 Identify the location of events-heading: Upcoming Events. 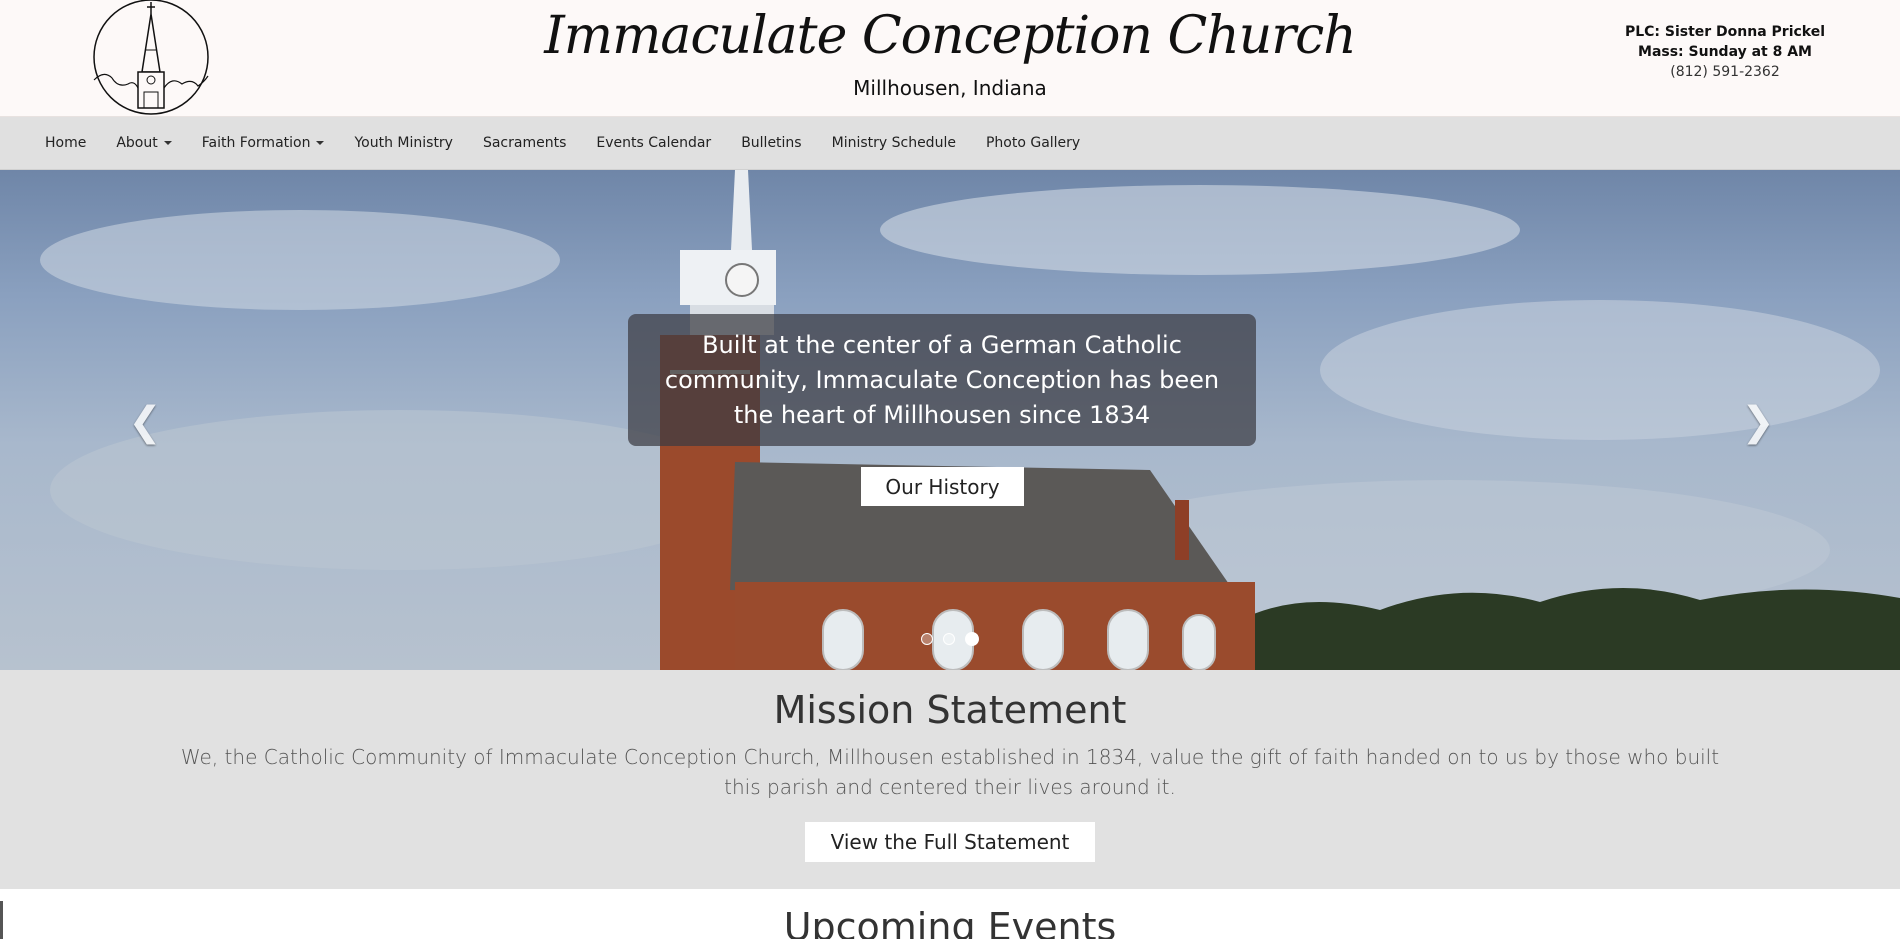
(950, 922).